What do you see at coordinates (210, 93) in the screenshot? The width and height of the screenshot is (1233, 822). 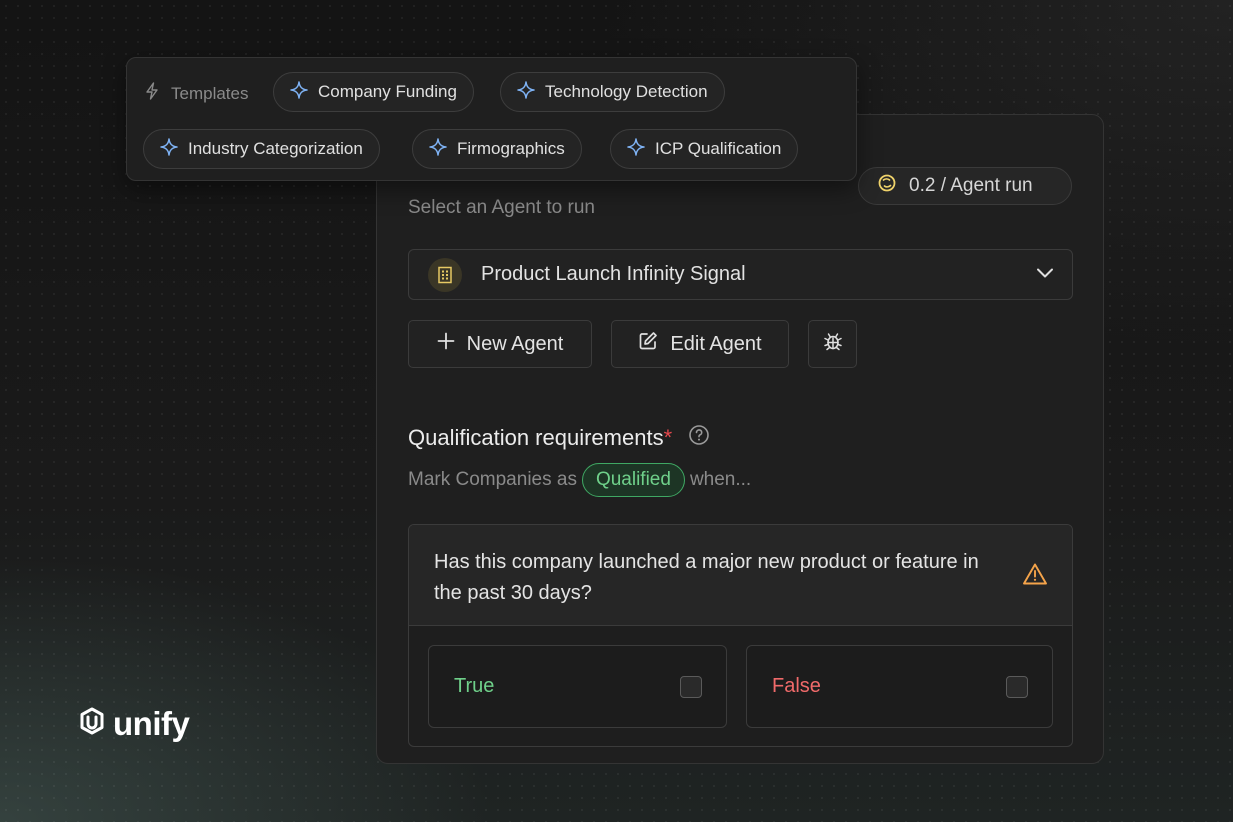 I see `templates-label-text: Templates` at bounding box center [210, 93].